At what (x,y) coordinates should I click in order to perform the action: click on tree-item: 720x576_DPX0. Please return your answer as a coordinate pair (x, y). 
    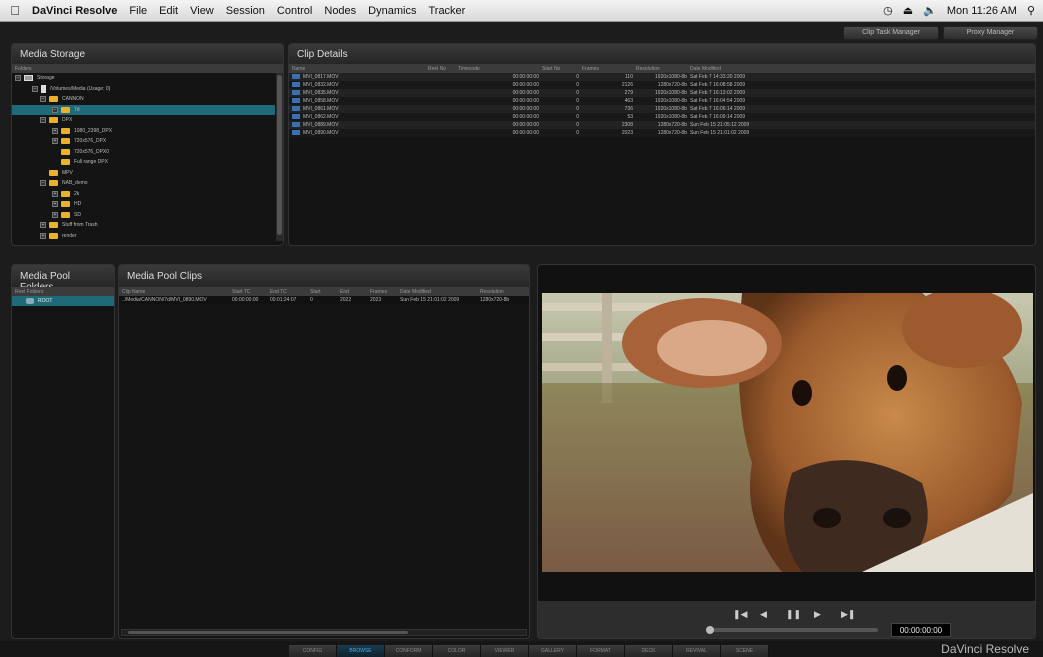
    Looking at the image, I should click on (143, 152).